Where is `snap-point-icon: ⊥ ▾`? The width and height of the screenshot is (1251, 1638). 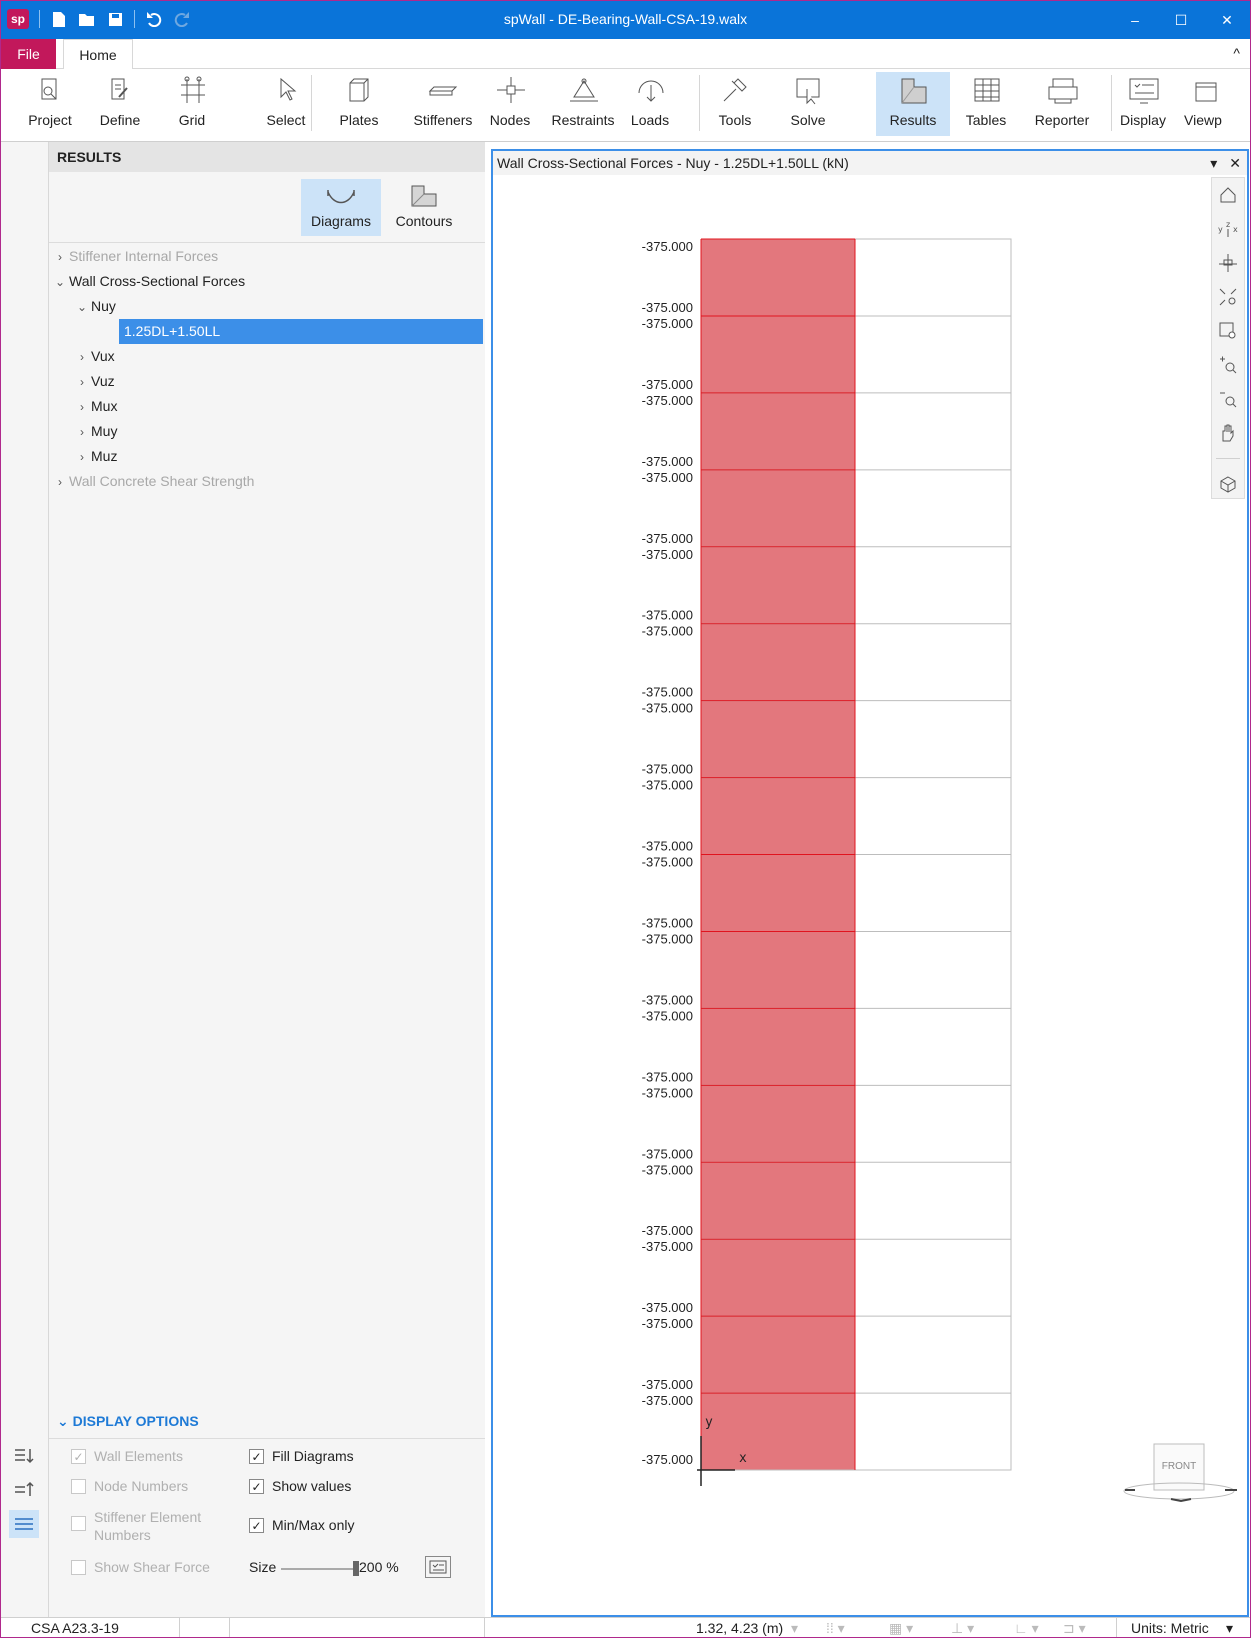
snap-point-icon: ⊥ ▾ is located at coordinates (962, 1628).